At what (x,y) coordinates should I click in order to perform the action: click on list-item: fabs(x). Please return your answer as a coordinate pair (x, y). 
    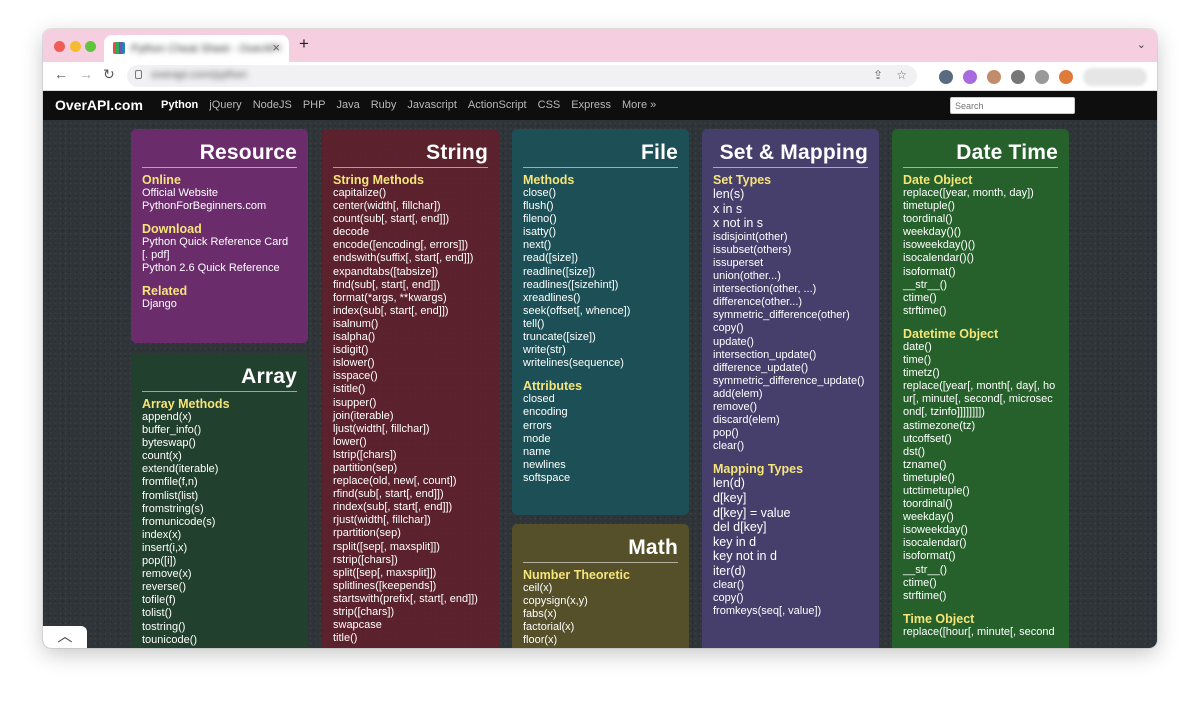
    Looking at the image, I should click on (600, 614).